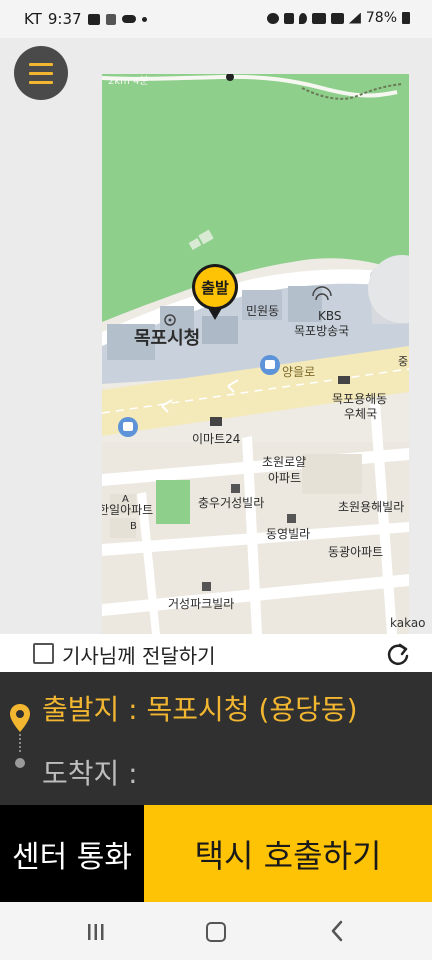 The width and height of the screenshot is (432, 960). I want to click on map-label-post2: 우체국, so click(360, 414).